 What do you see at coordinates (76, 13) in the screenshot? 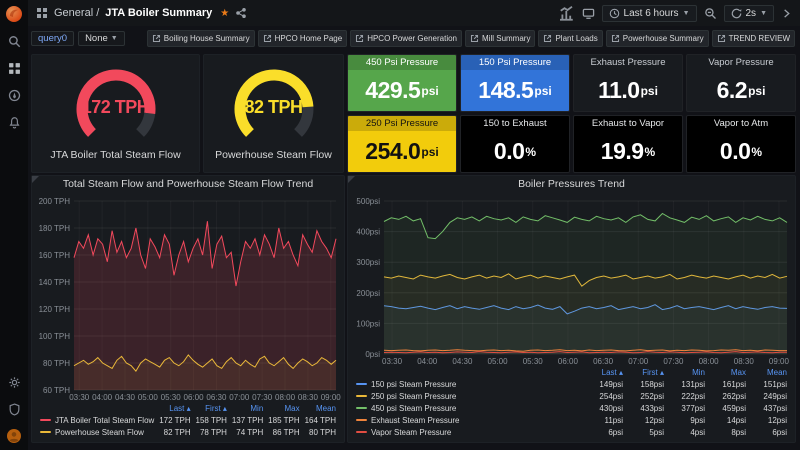
I see `breadcrumb-folder: General /` at bounding box center [76, 13].